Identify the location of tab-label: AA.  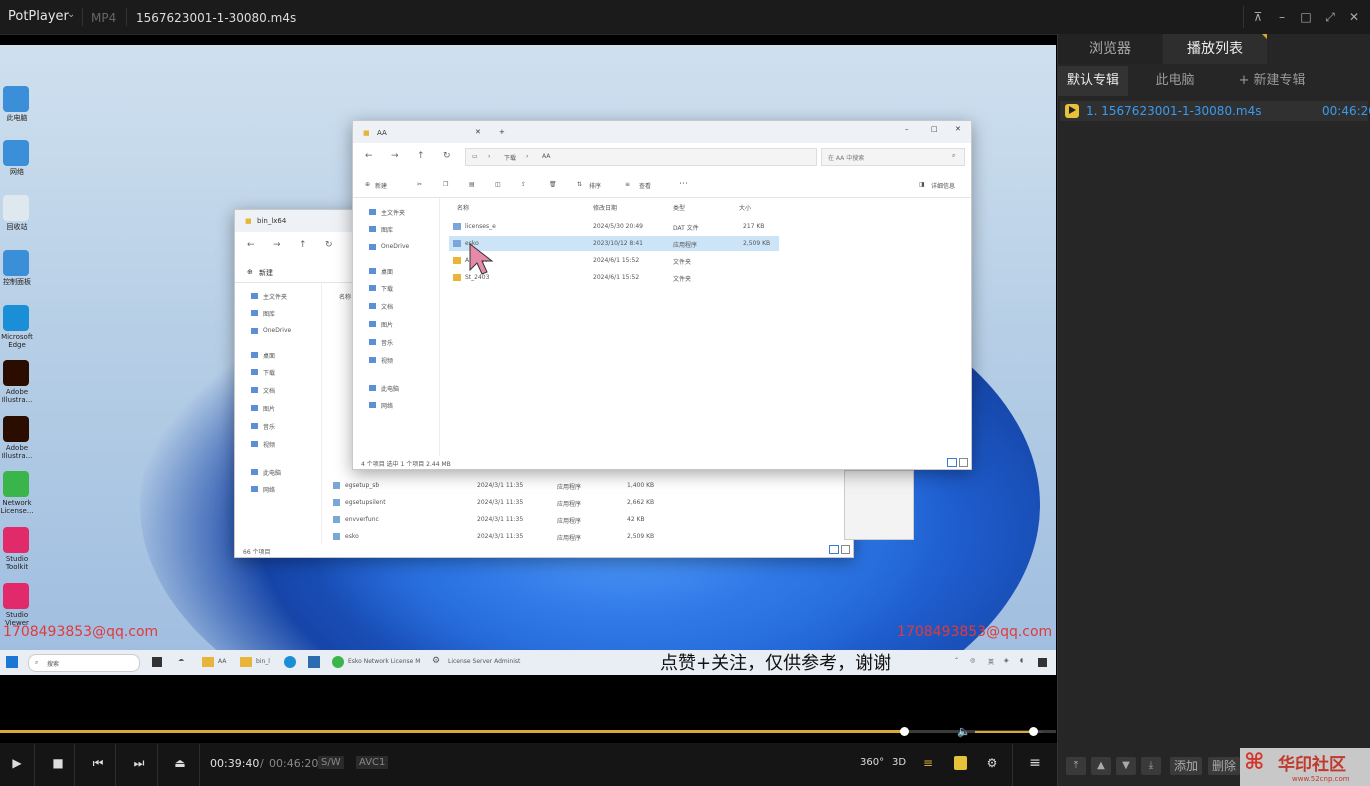
(382, 133).